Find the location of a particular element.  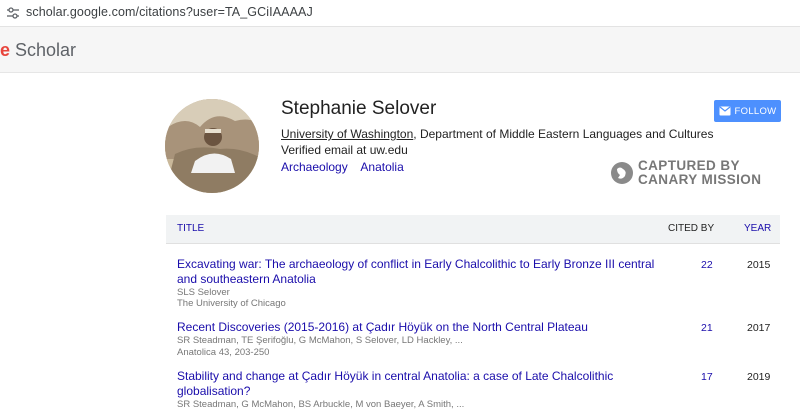

publication-year: 2019 is located at coordinates (759, 377).